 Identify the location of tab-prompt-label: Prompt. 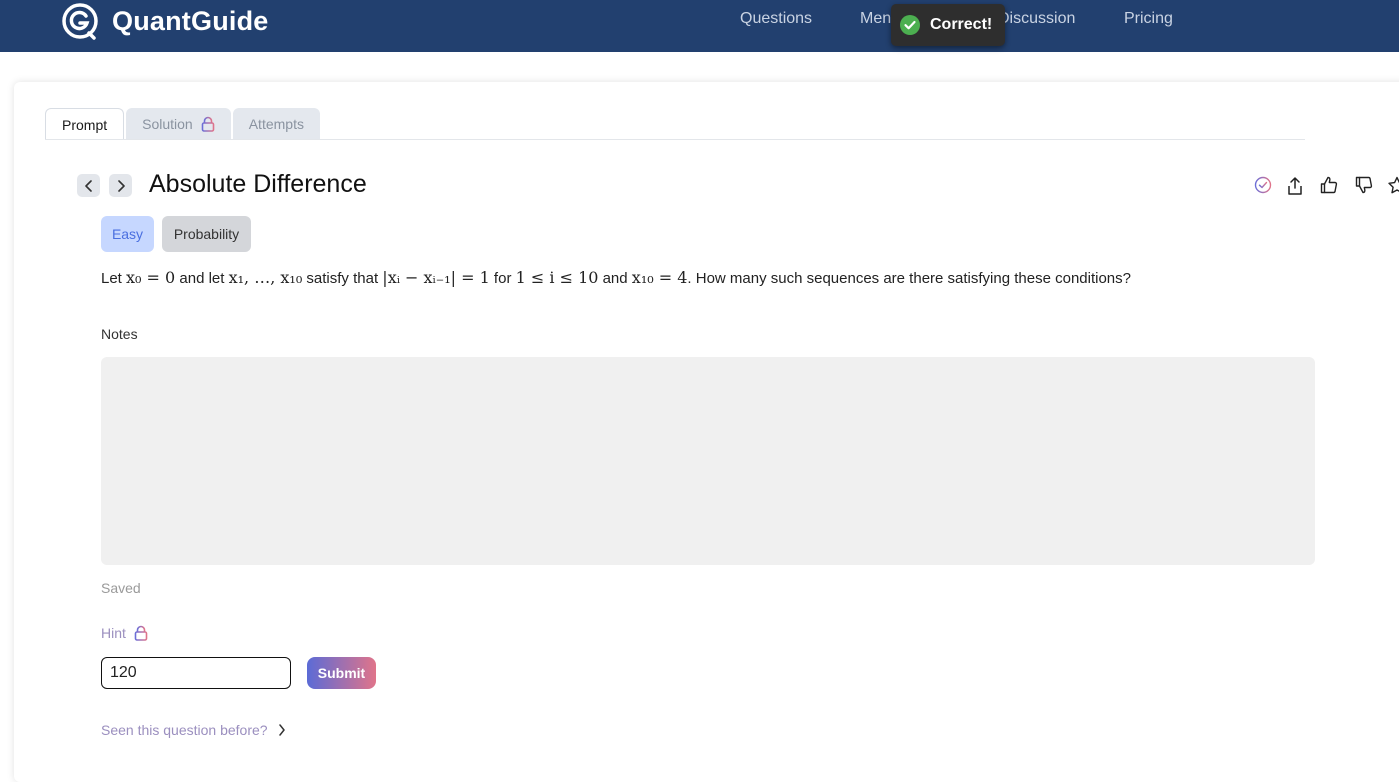
(85, 124).